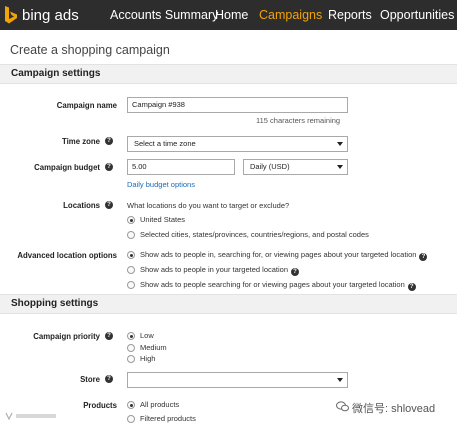  What do you see at coordinates (131, 235) in the screenshot?
I see `location-radio-selected` at bounding box center [131, 235].